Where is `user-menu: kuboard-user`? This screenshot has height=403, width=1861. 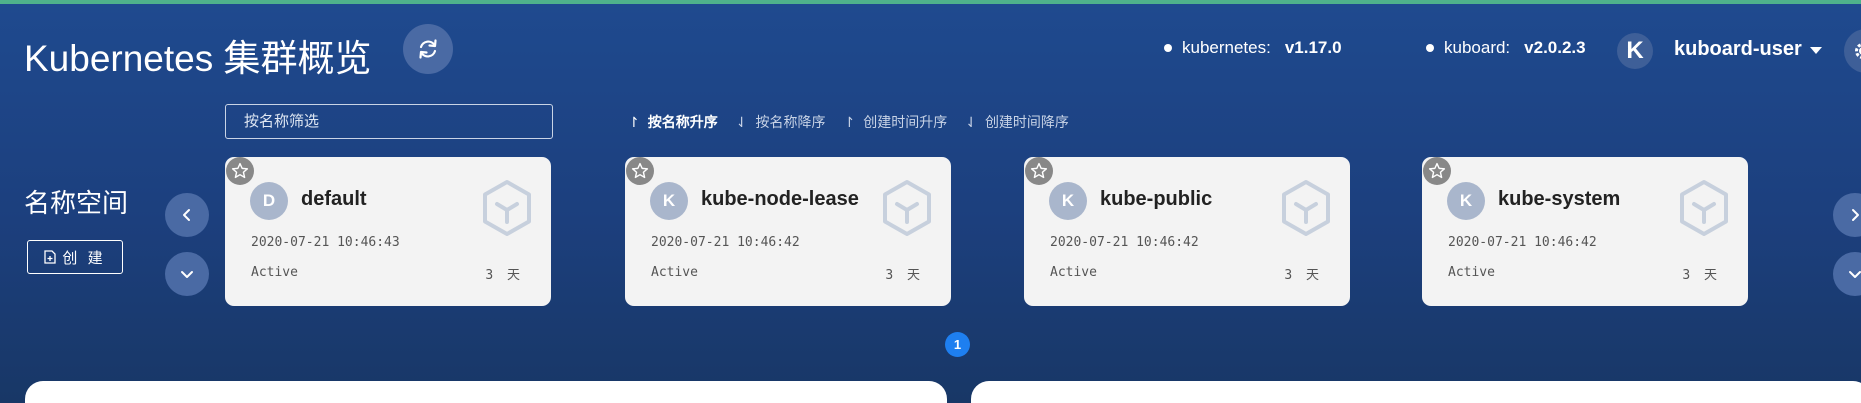 user-menu: kuboard-user is located at coordinates (1738, 49).